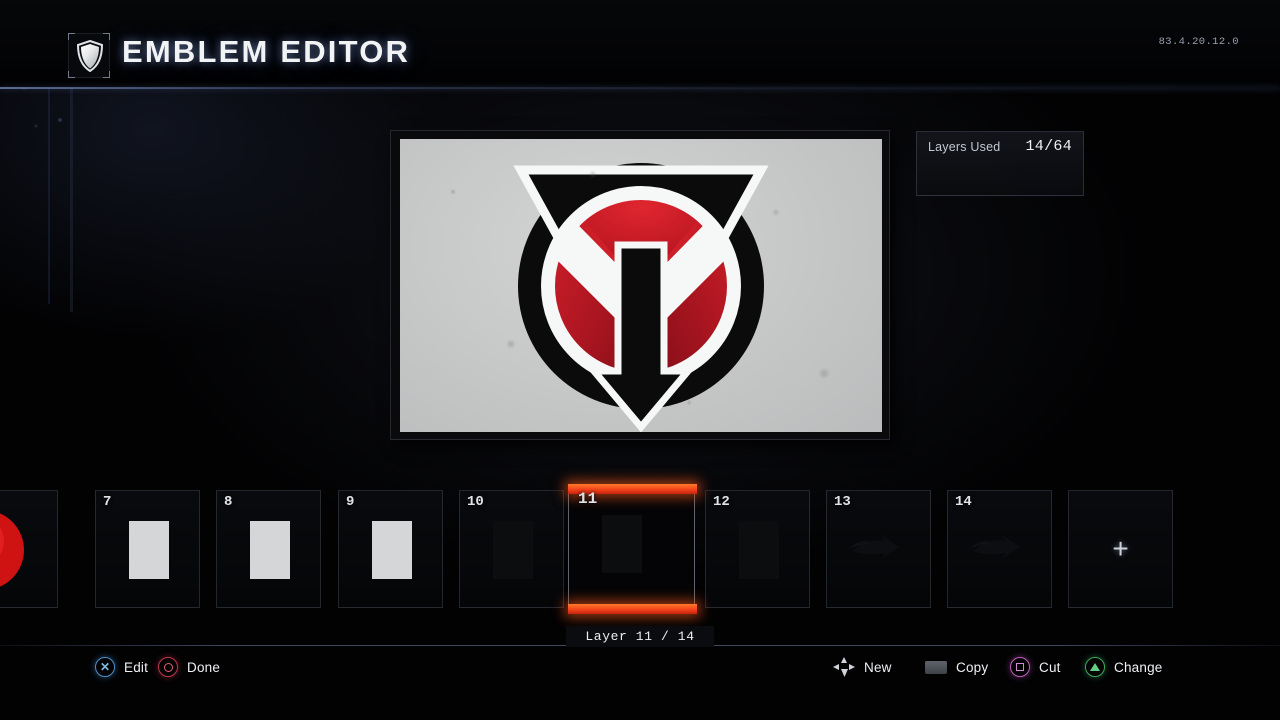 The width and height of the screenshot is (1280, 720). I want to click on page-title: EMBLEM EDITOR, so click(266, 51).